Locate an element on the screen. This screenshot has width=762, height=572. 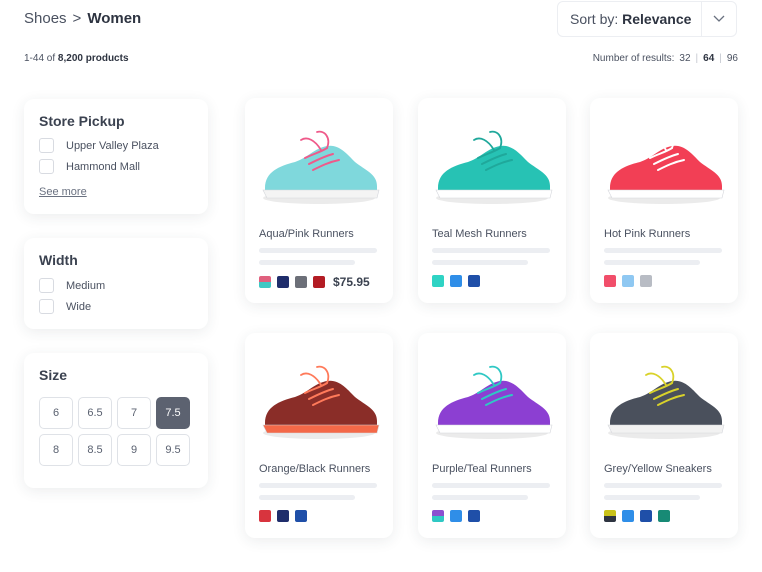
size-option: 6.5 is located at coordinates (95, 413).